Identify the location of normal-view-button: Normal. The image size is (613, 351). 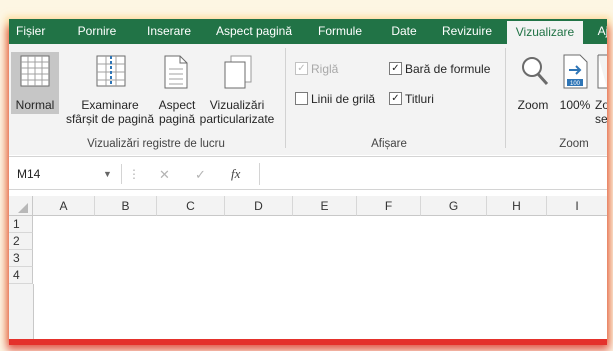
(35, 83).